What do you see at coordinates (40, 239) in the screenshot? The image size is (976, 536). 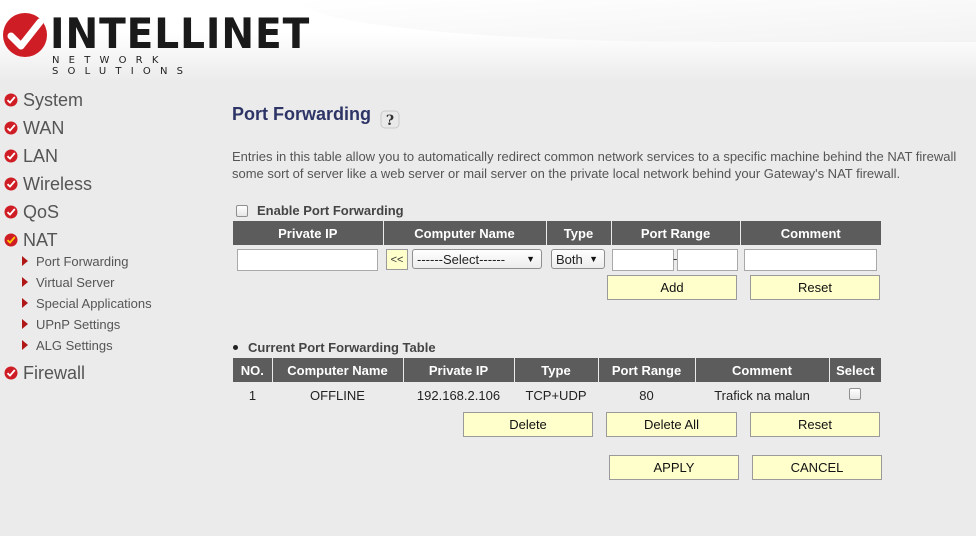 I see `sidebar-item-label: NAT` at bounding box center [40, 239].